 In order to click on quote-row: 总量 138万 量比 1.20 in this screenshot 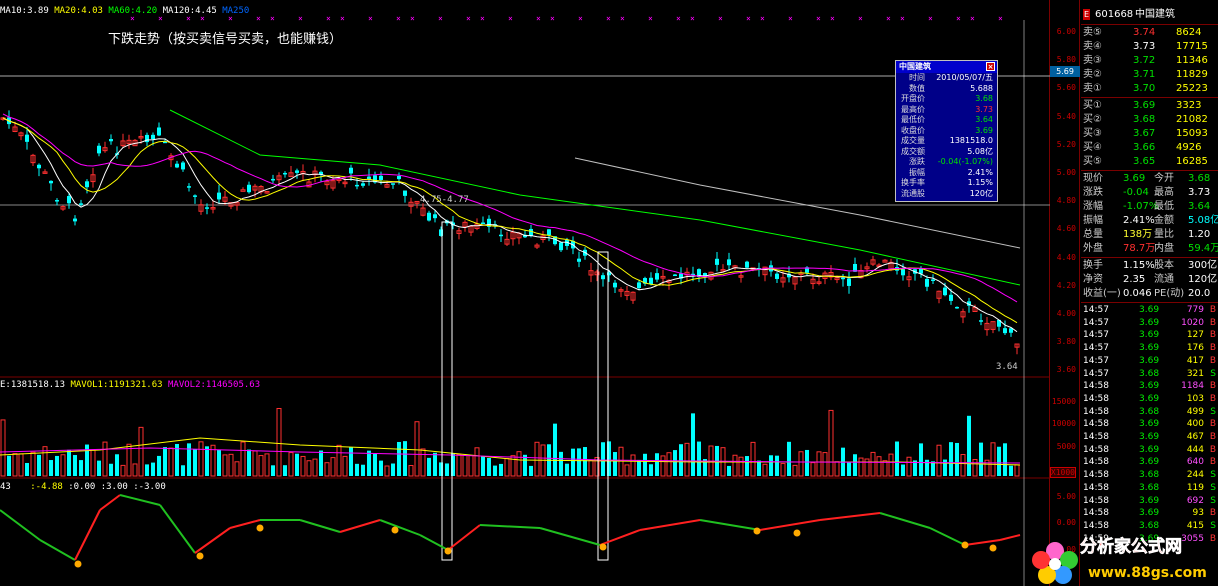, I will do `click(1149, 234)`.